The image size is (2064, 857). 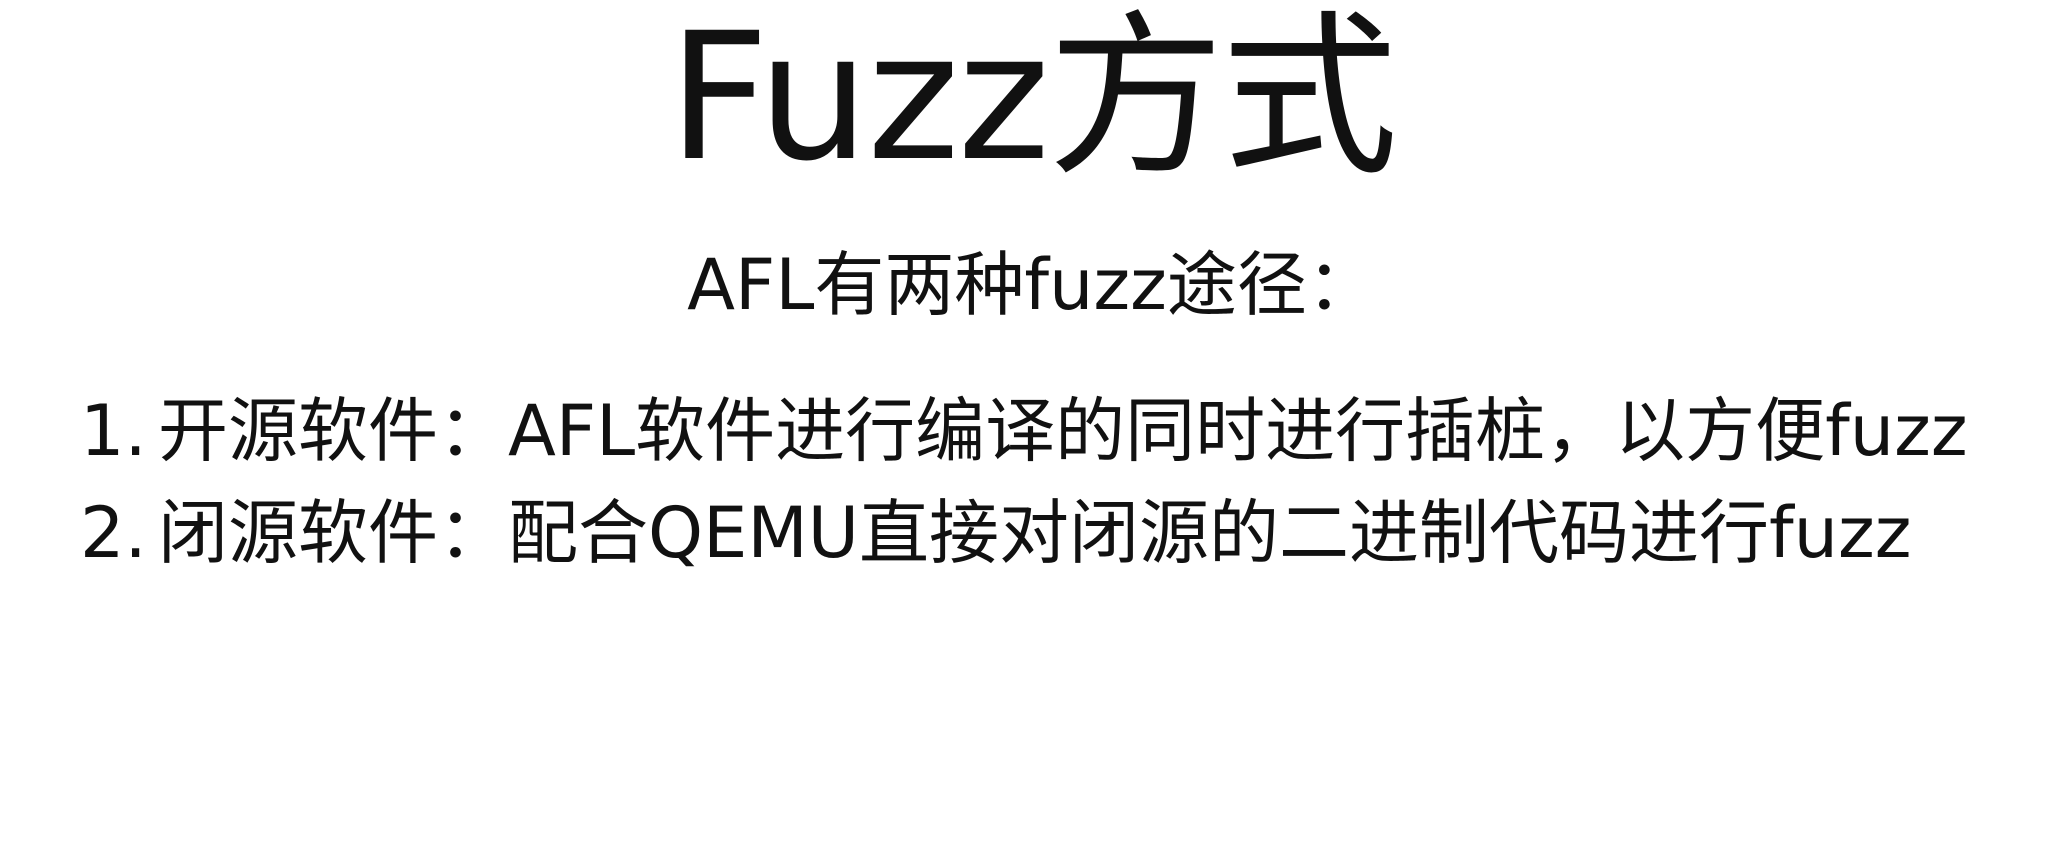 I want to click on slide-subtitle: AFL有两种fuzz途径：, so click(x=1032, y=285).